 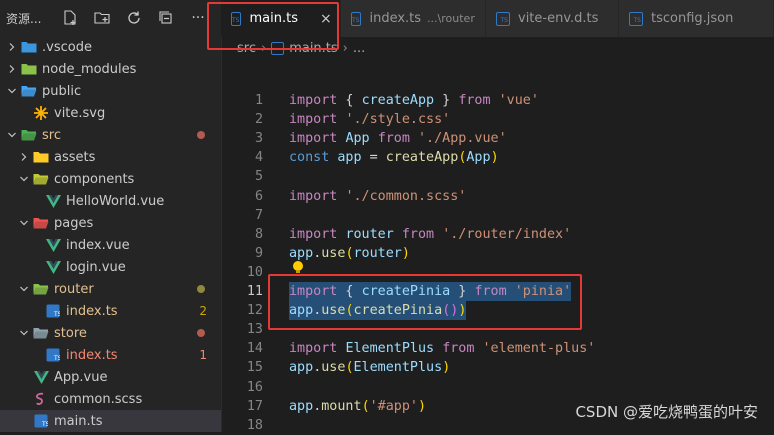 I want to click on code-line: 7, so click(x=497, y=215).